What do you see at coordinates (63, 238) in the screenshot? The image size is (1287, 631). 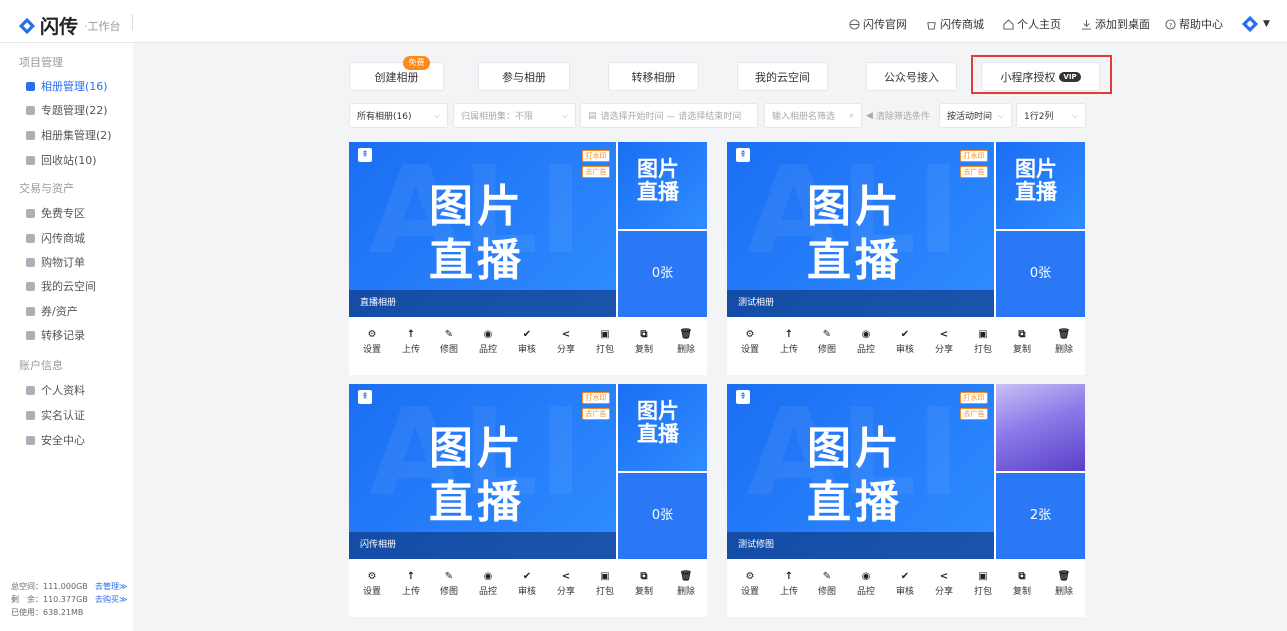 I see `sidebar-item-label: 闪传商城` at bounding box center [63, 238].